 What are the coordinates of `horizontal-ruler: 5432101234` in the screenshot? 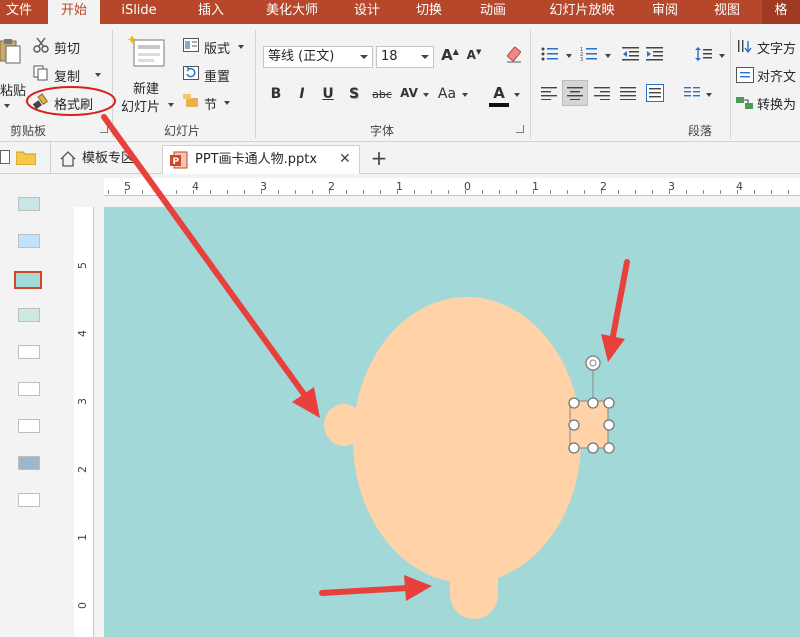 It's located at (452, 187).